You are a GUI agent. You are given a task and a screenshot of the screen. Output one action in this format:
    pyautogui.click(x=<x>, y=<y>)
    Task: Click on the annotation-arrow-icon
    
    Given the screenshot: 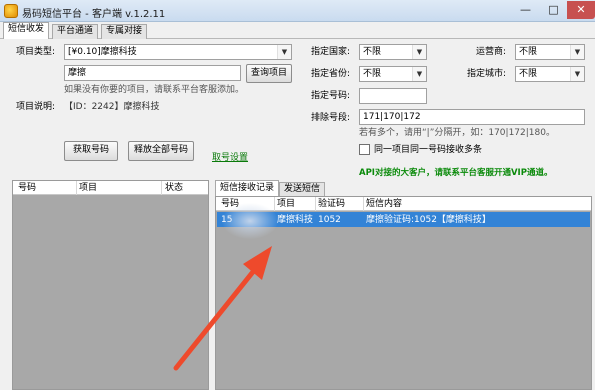 What is the action you would take?
    pyautogui.click(x=222, y=308)
    